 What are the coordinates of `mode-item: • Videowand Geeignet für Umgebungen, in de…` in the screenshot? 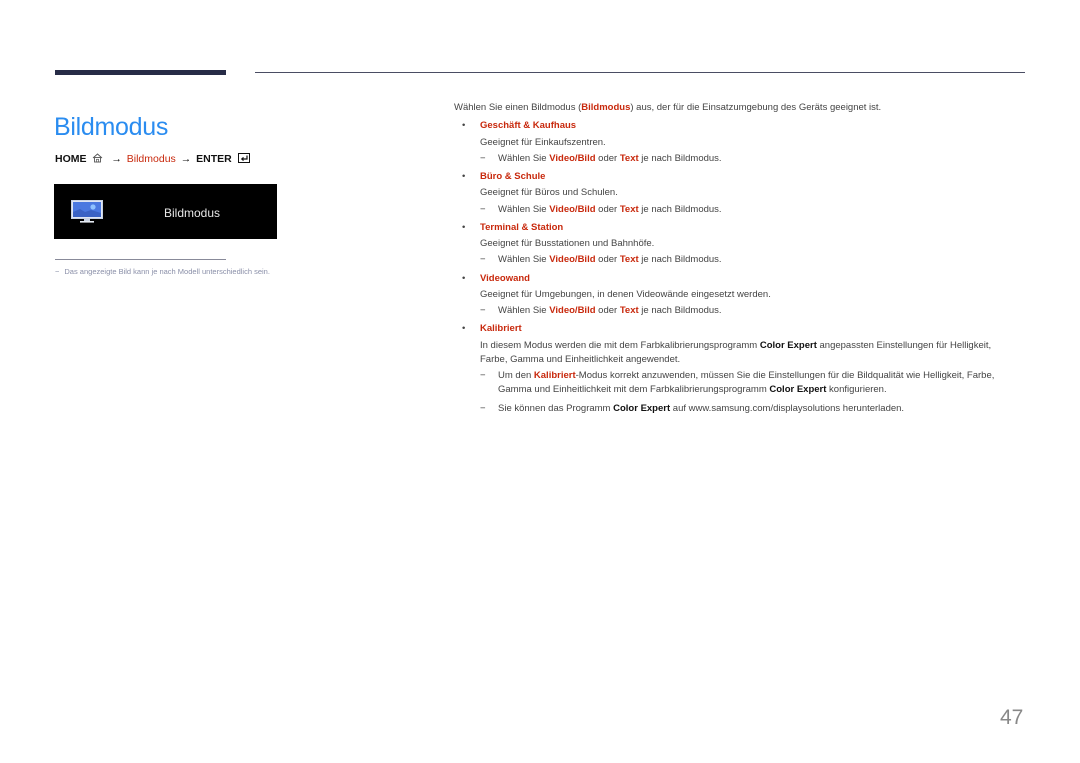 It's located at (734, 295).